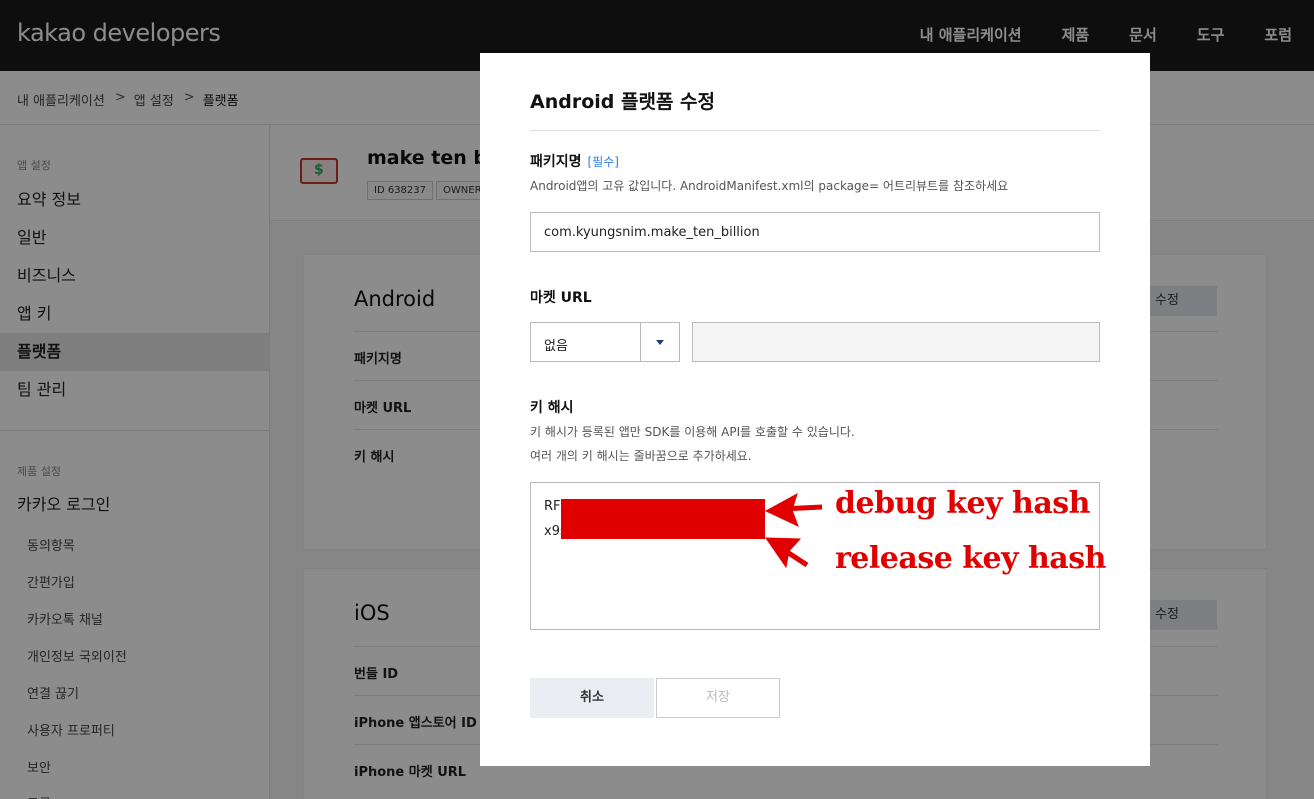 This screenshot has height=799, width=1314. What do you see at coordinates (962, 503) in the screenshot?
I see `debug-key-hash-annotation: debug key hash` at bounding box center [962, 503].